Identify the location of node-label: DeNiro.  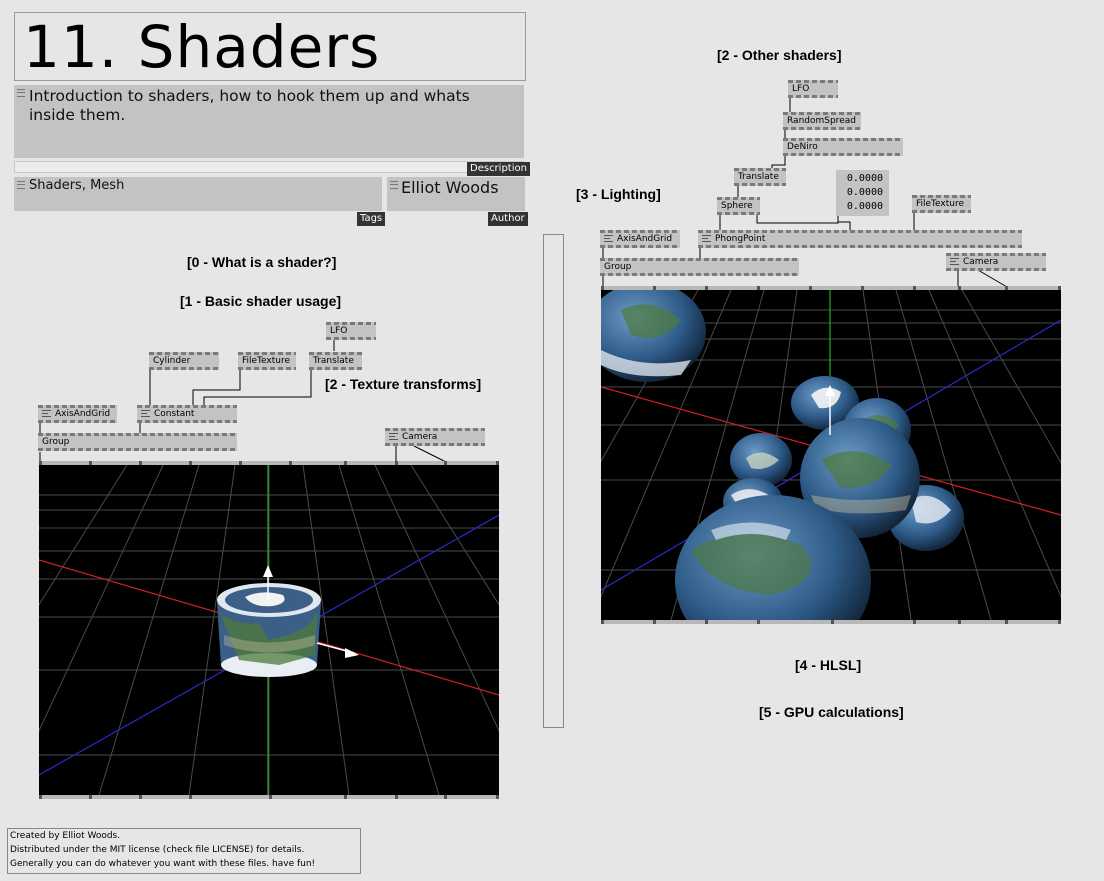
(802, 147).